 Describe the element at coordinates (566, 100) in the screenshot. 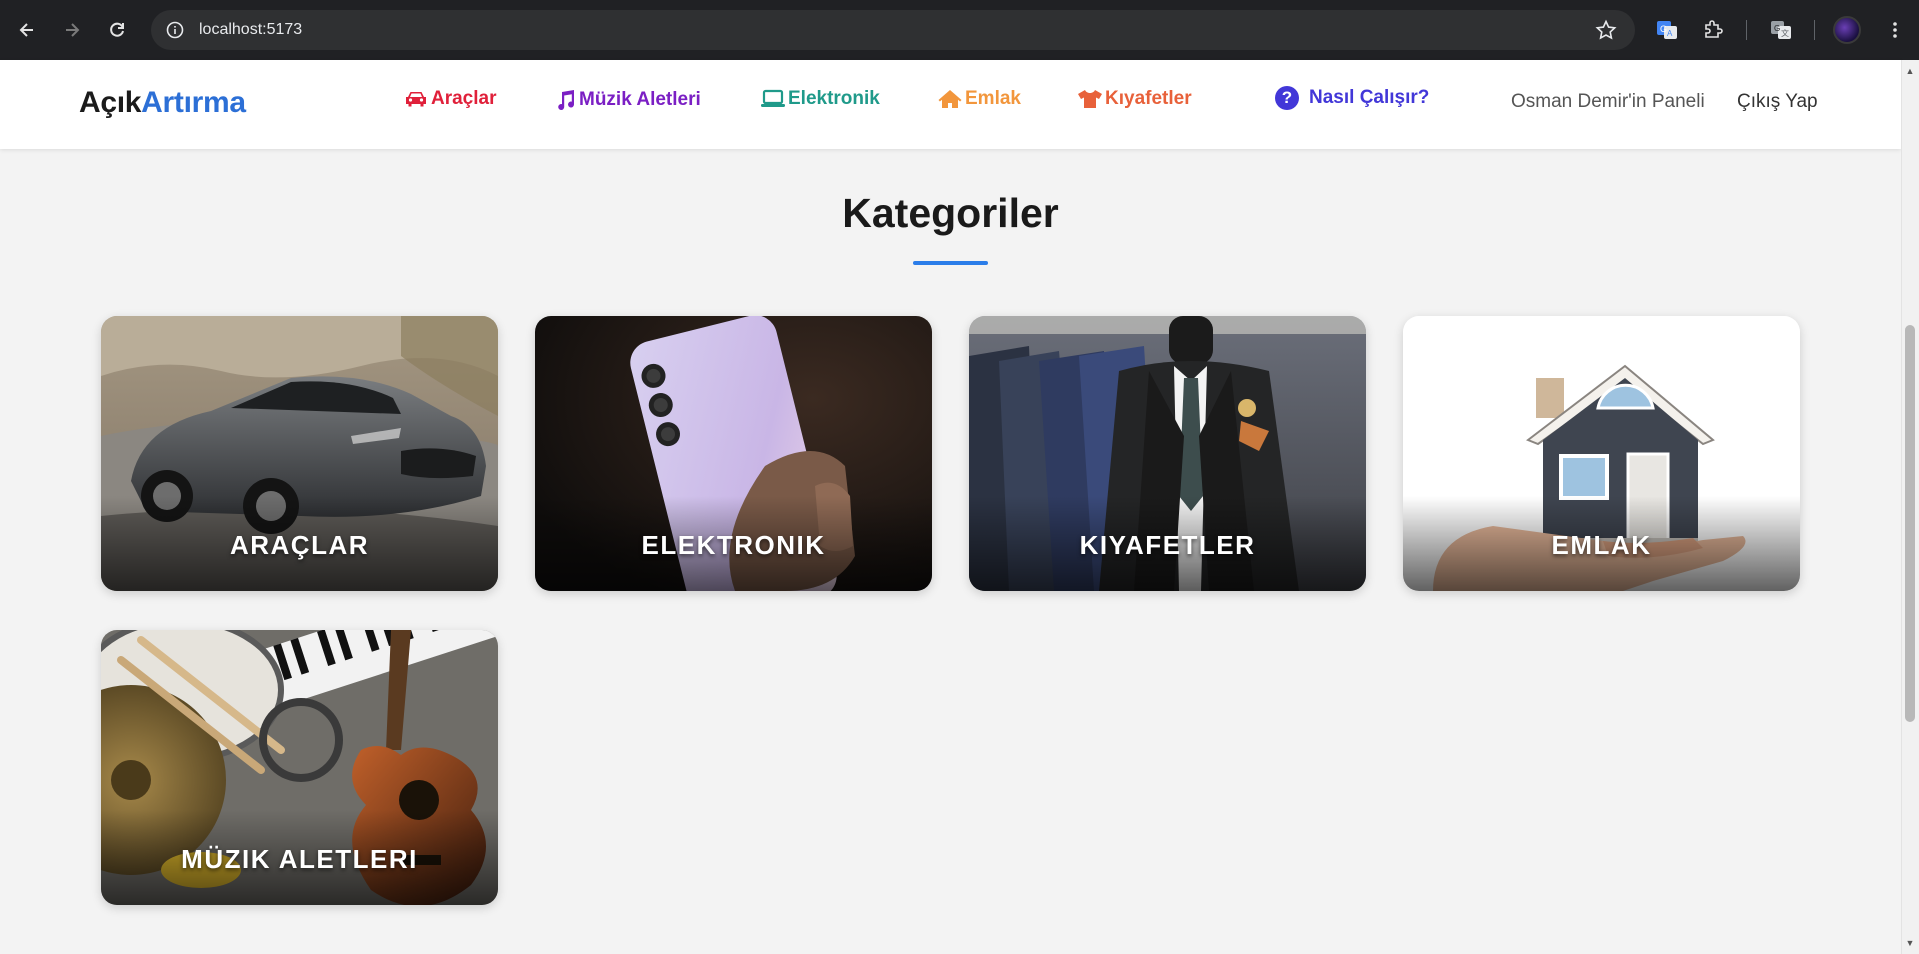

I see `music-note-icon` at that location.